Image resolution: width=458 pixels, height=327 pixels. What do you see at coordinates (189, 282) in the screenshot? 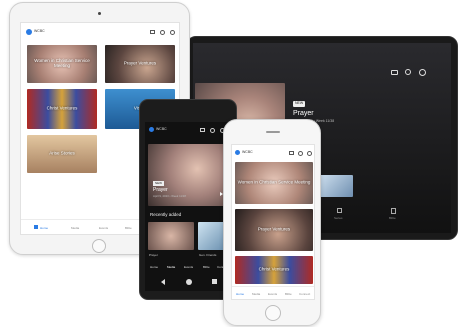
I see `home-nav-icon` at bounding box center [189, 282].